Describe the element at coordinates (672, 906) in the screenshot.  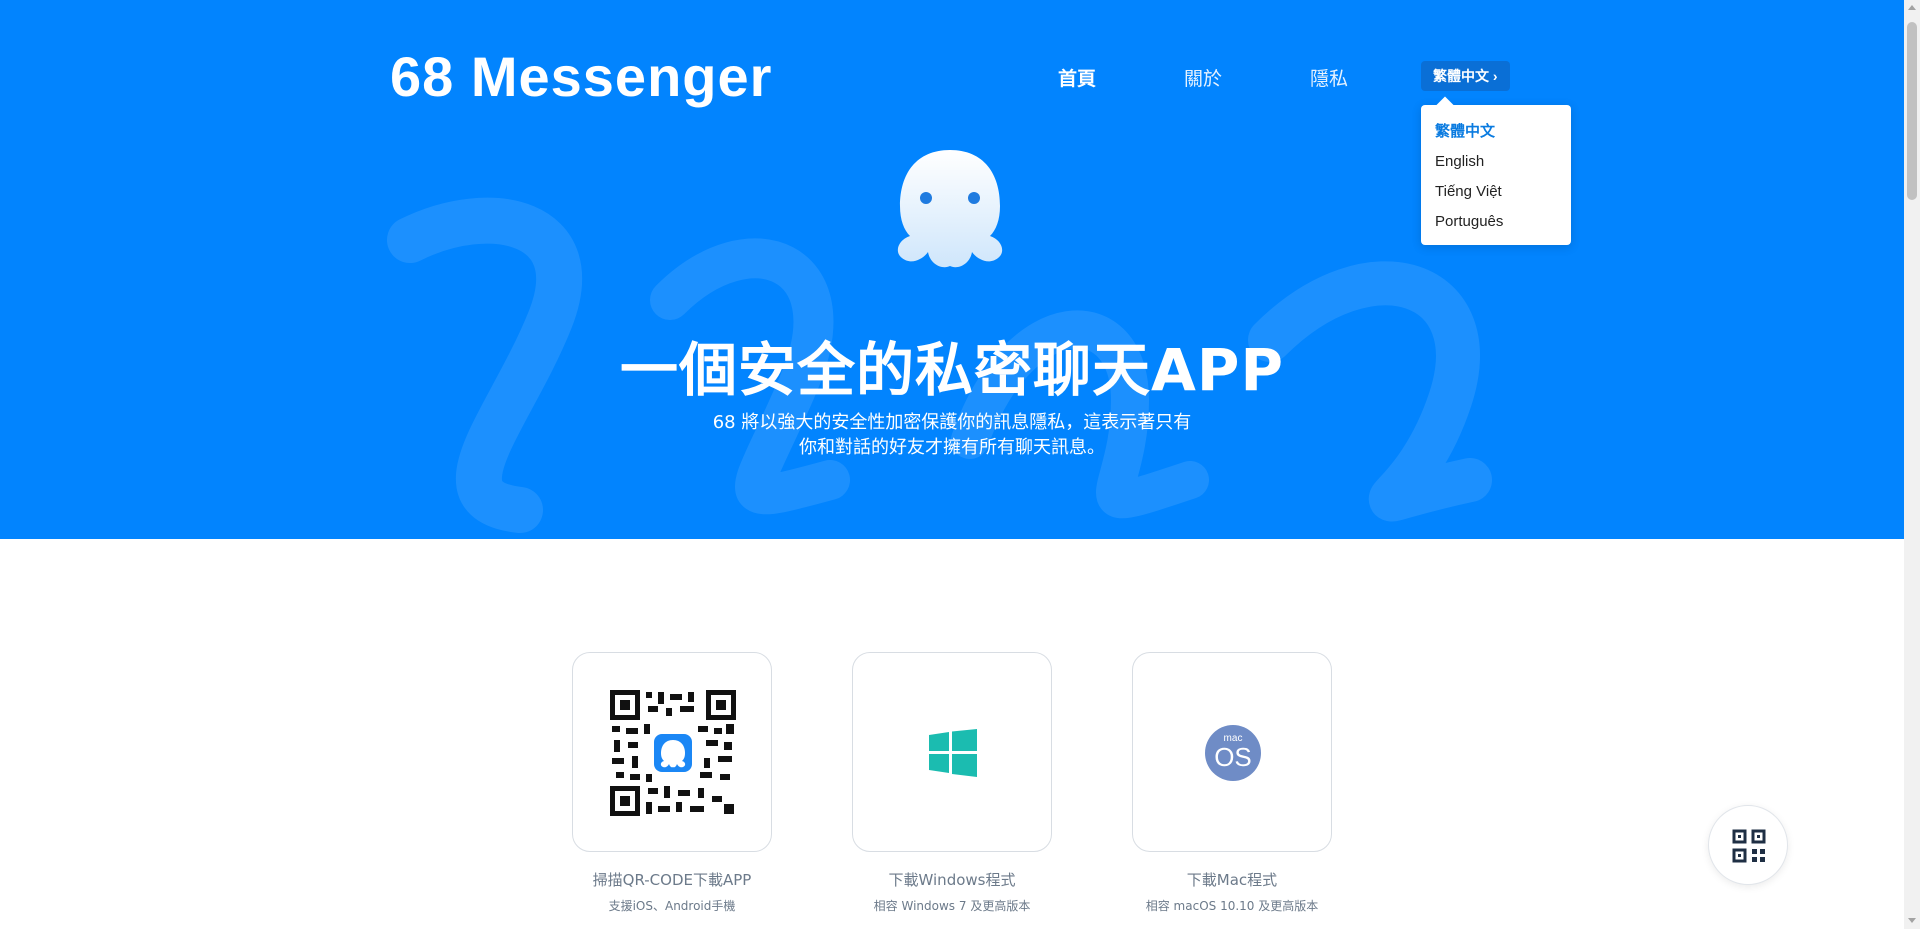
I see `qr-download-subtitle: 支援iOS、Android手機` at that location.